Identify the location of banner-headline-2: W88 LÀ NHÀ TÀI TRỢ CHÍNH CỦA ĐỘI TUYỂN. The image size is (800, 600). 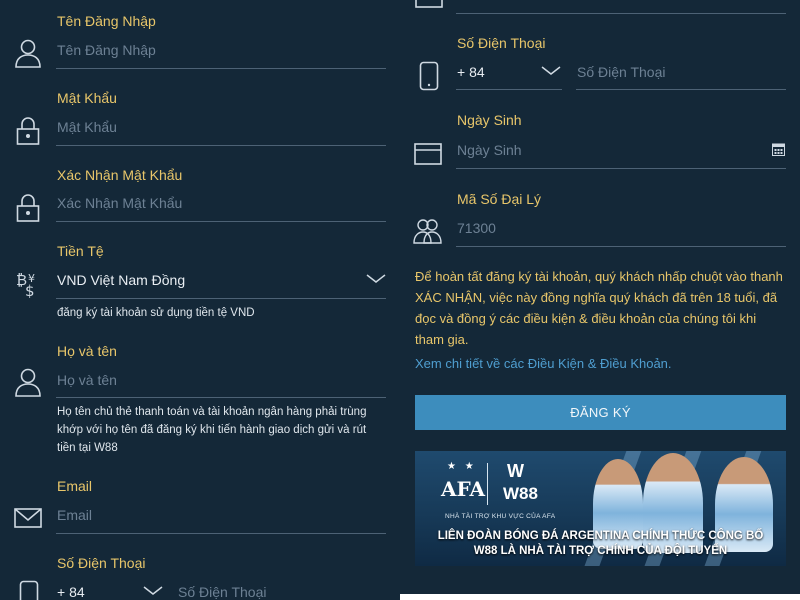
(600, 551).